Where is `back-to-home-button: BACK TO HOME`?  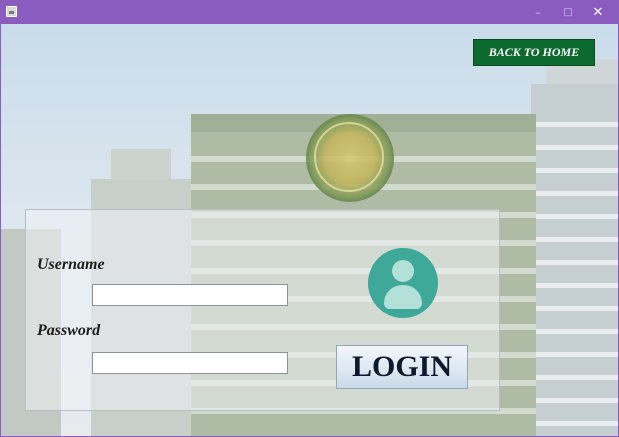 back-to-home-button: BACK TO HOME is located at coordinates (534, 52).